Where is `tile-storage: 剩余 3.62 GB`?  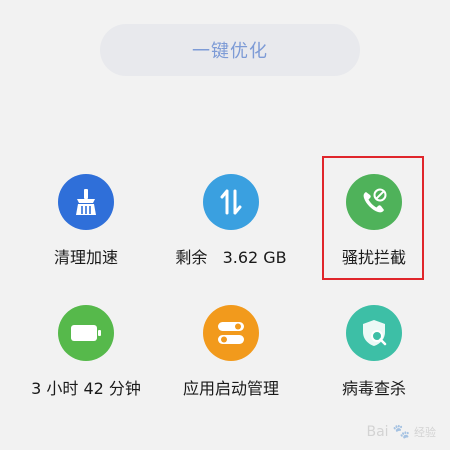
tile-storage: 剩余 3.62 GB is located at coordinates (231, 229).